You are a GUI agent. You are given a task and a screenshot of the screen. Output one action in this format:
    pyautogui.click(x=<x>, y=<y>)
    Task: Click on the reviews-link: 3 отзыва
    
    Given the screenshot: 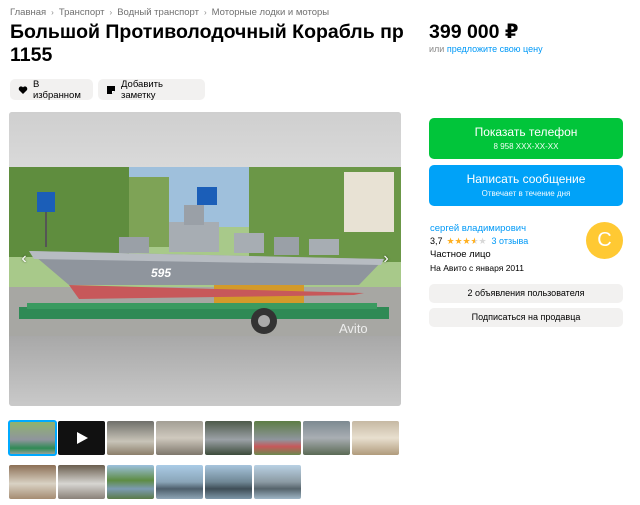 What is the action you would take?
    pyautogui.click(x=510, y=241)
    